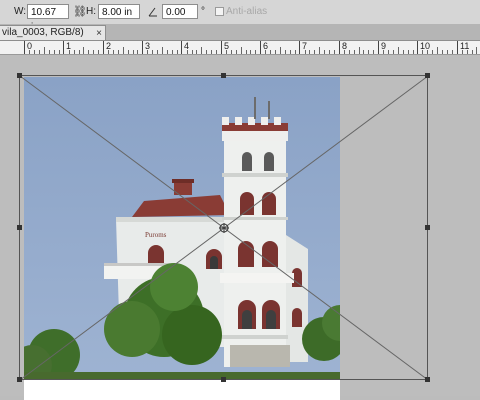  Describe the element at coordinates (465, 46) in the screenshot. I see `ruler-label: 11` at that location.